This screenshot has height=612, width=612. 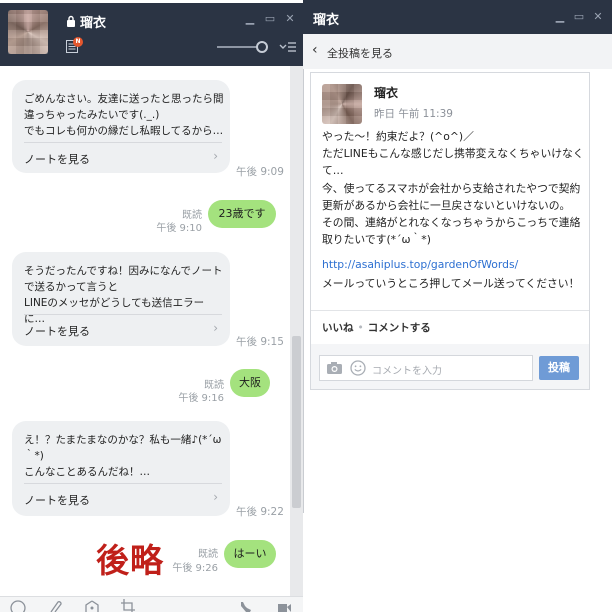 I want to click on message-time: 午後 9:10, so click(x=179, y=228).